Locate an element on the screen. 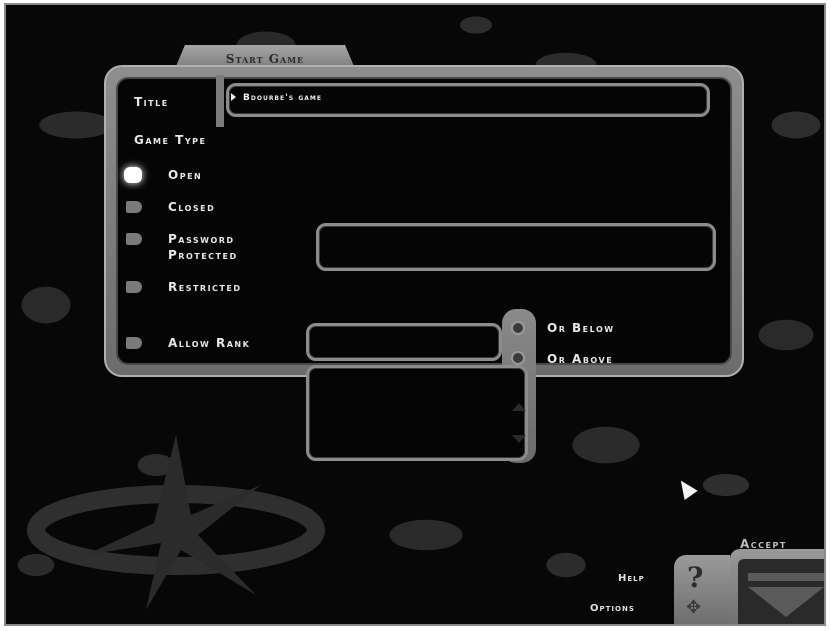 Image resolution: width=831 pixels, height=631 pixels. radio-closed is located at coordinates (134, 207).